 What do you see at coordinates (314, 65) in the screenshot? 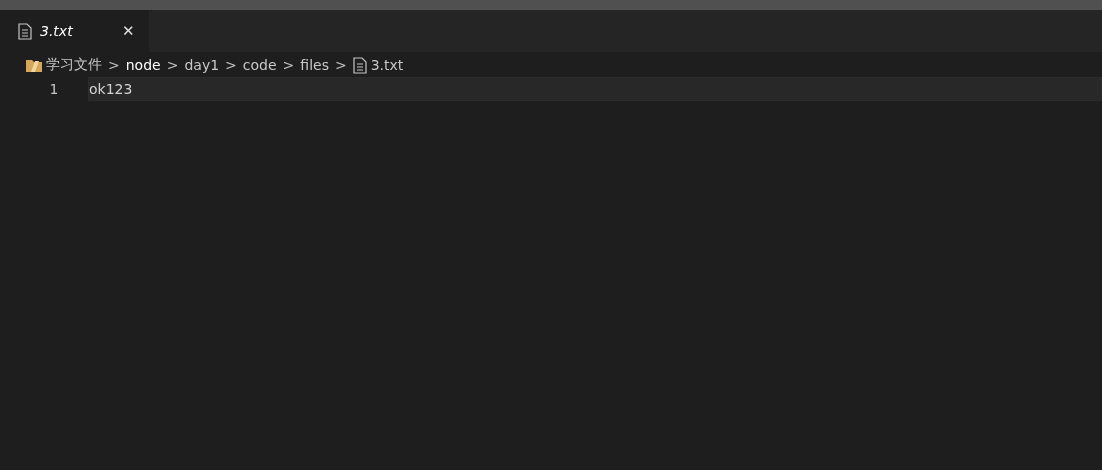
I see `breadcrumb-item: files` at bounding box center [314, 65].